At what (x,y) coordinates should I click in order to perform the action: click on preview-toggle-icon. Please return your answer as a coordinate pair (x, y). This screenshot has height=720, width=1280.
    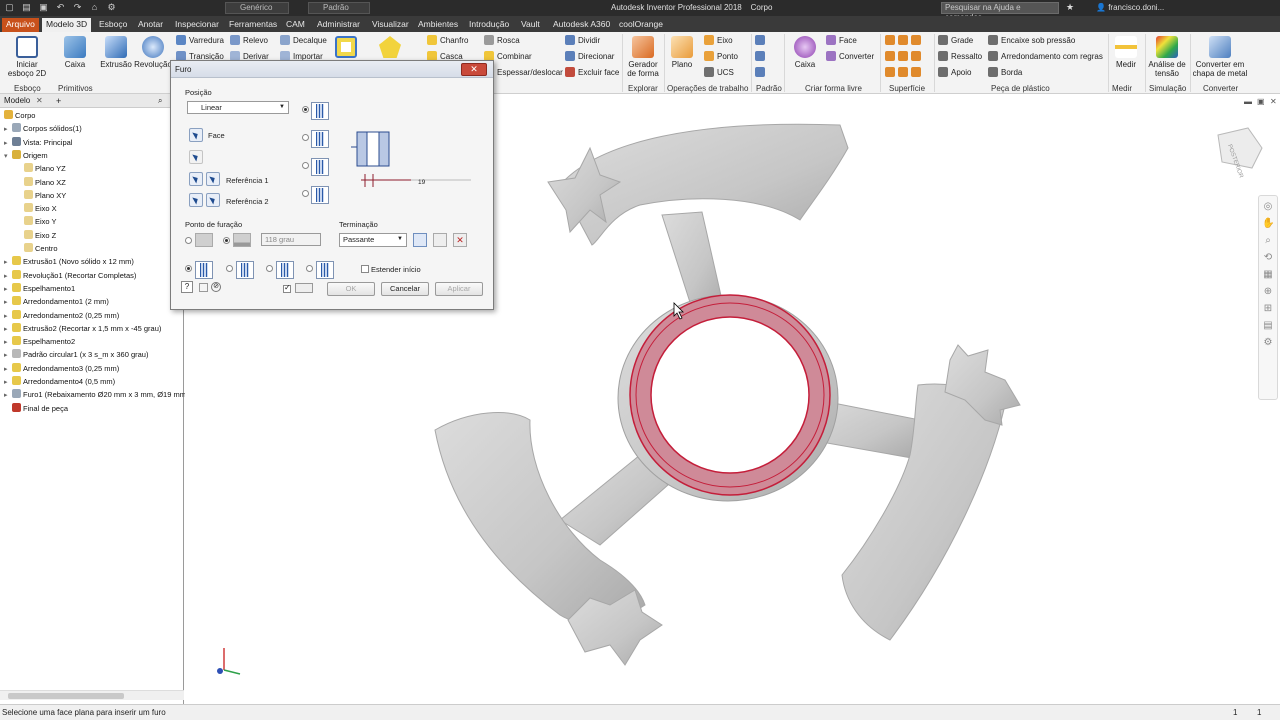
    Looking at the image, I should click on (203, 287).